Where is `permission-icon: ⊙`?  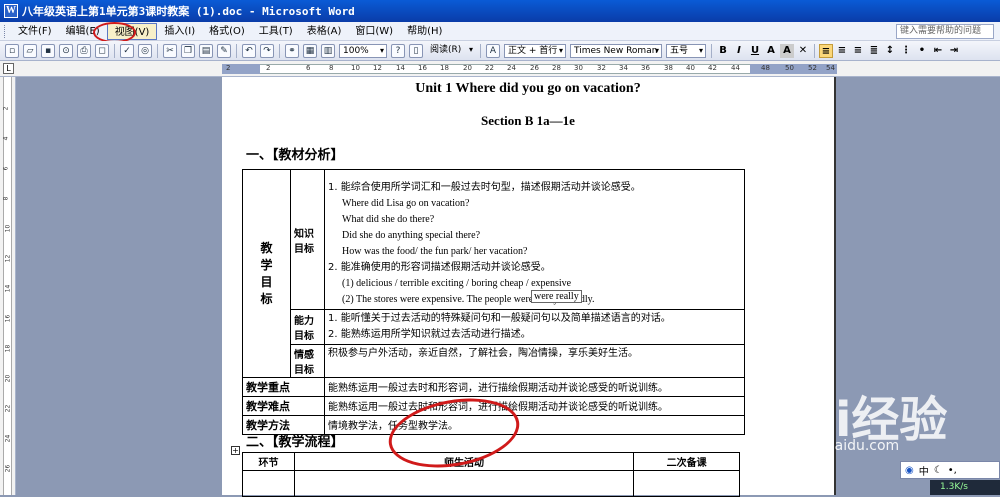
permission-icon: ⊙ is located at coordinates (66, 50).